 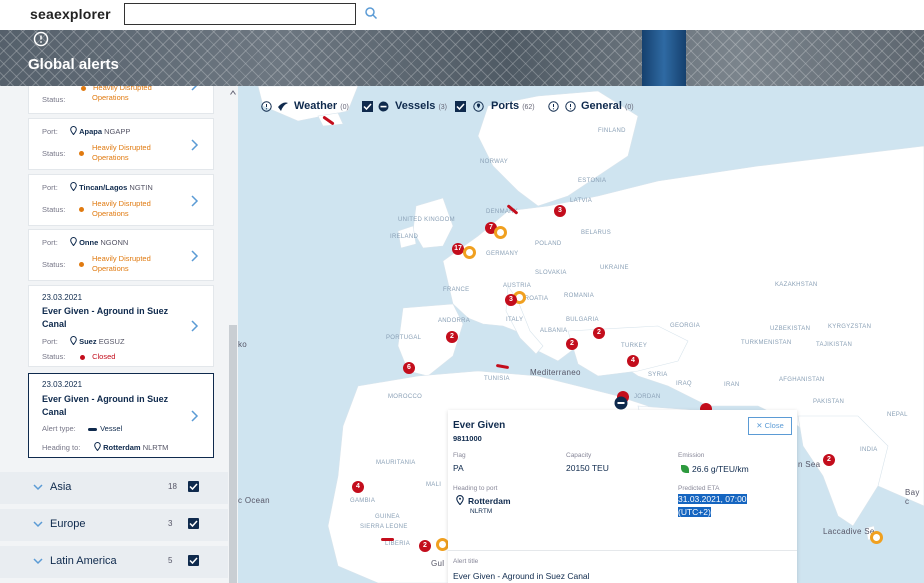 What do you see at coordinates (596, 233) in the screenshot?
I see `map-label: BELARUS` at bounding box center [596, 233].